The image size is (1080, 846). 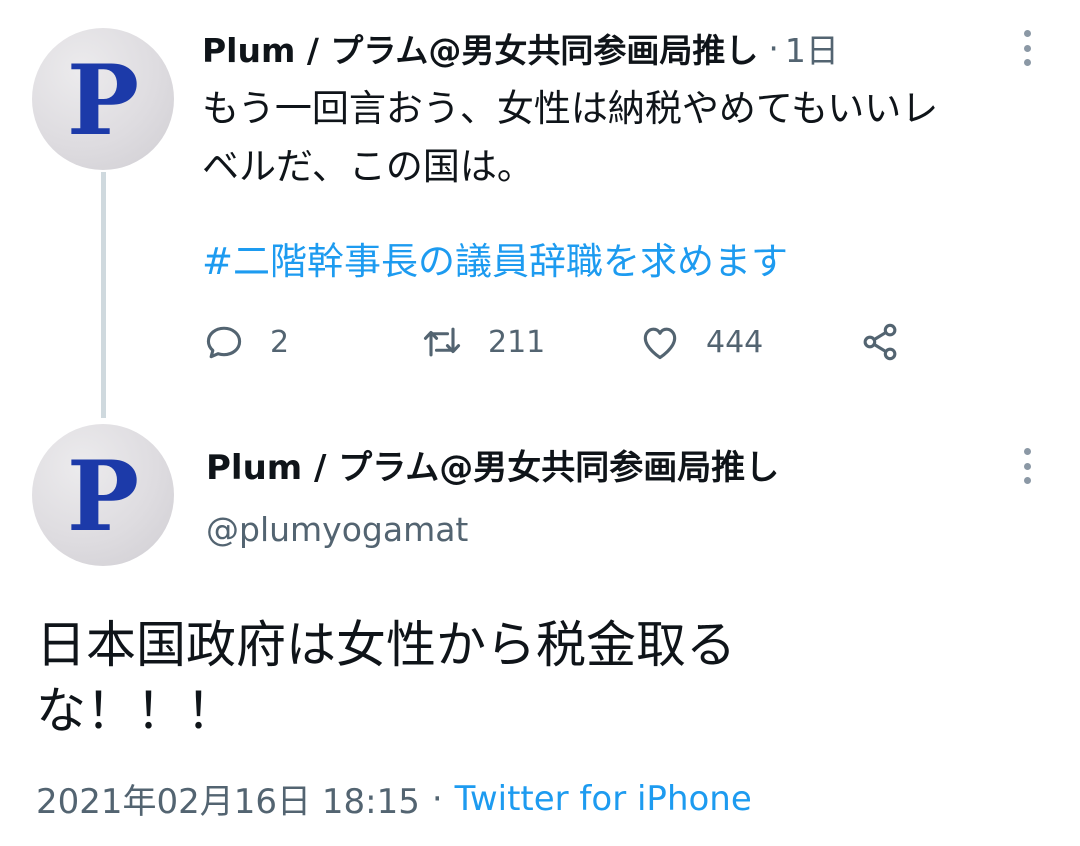 I want to click on avatar-tweet1: P, so click(x=103, y=99).